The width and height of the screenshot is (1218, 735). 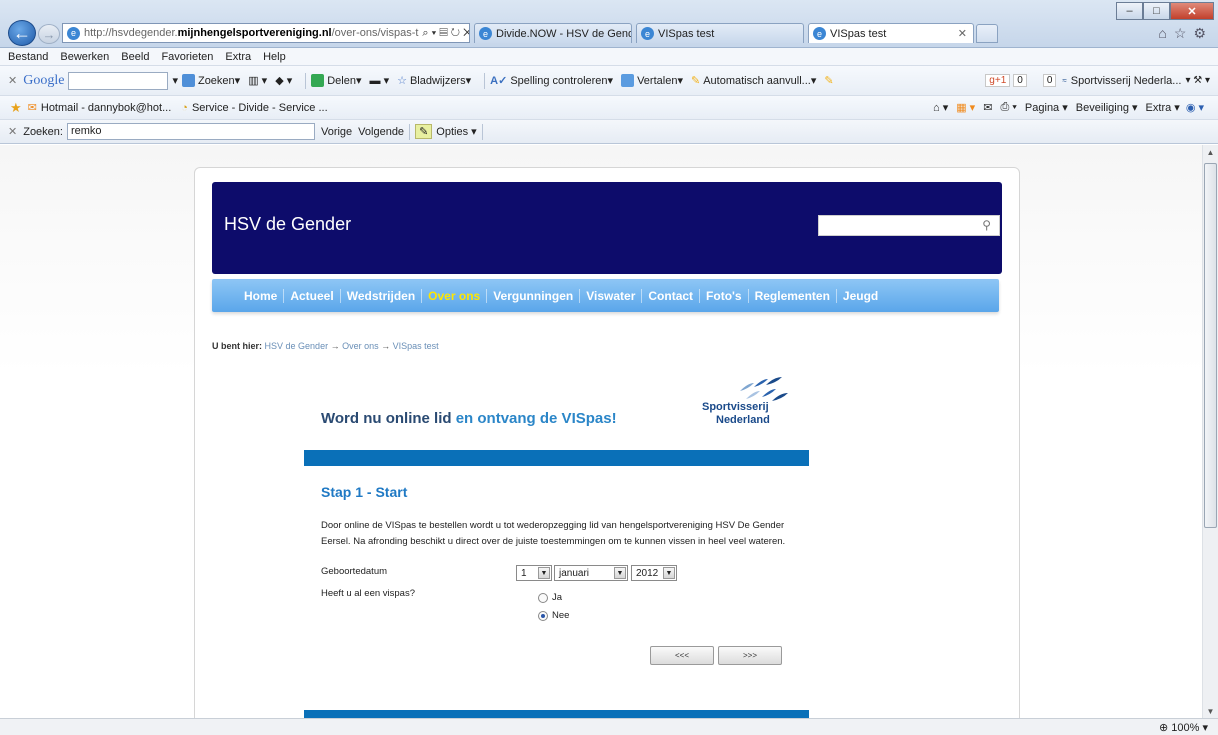 I want to click on google-search-button: Zoeken ▾, so click(x=210, y=80).